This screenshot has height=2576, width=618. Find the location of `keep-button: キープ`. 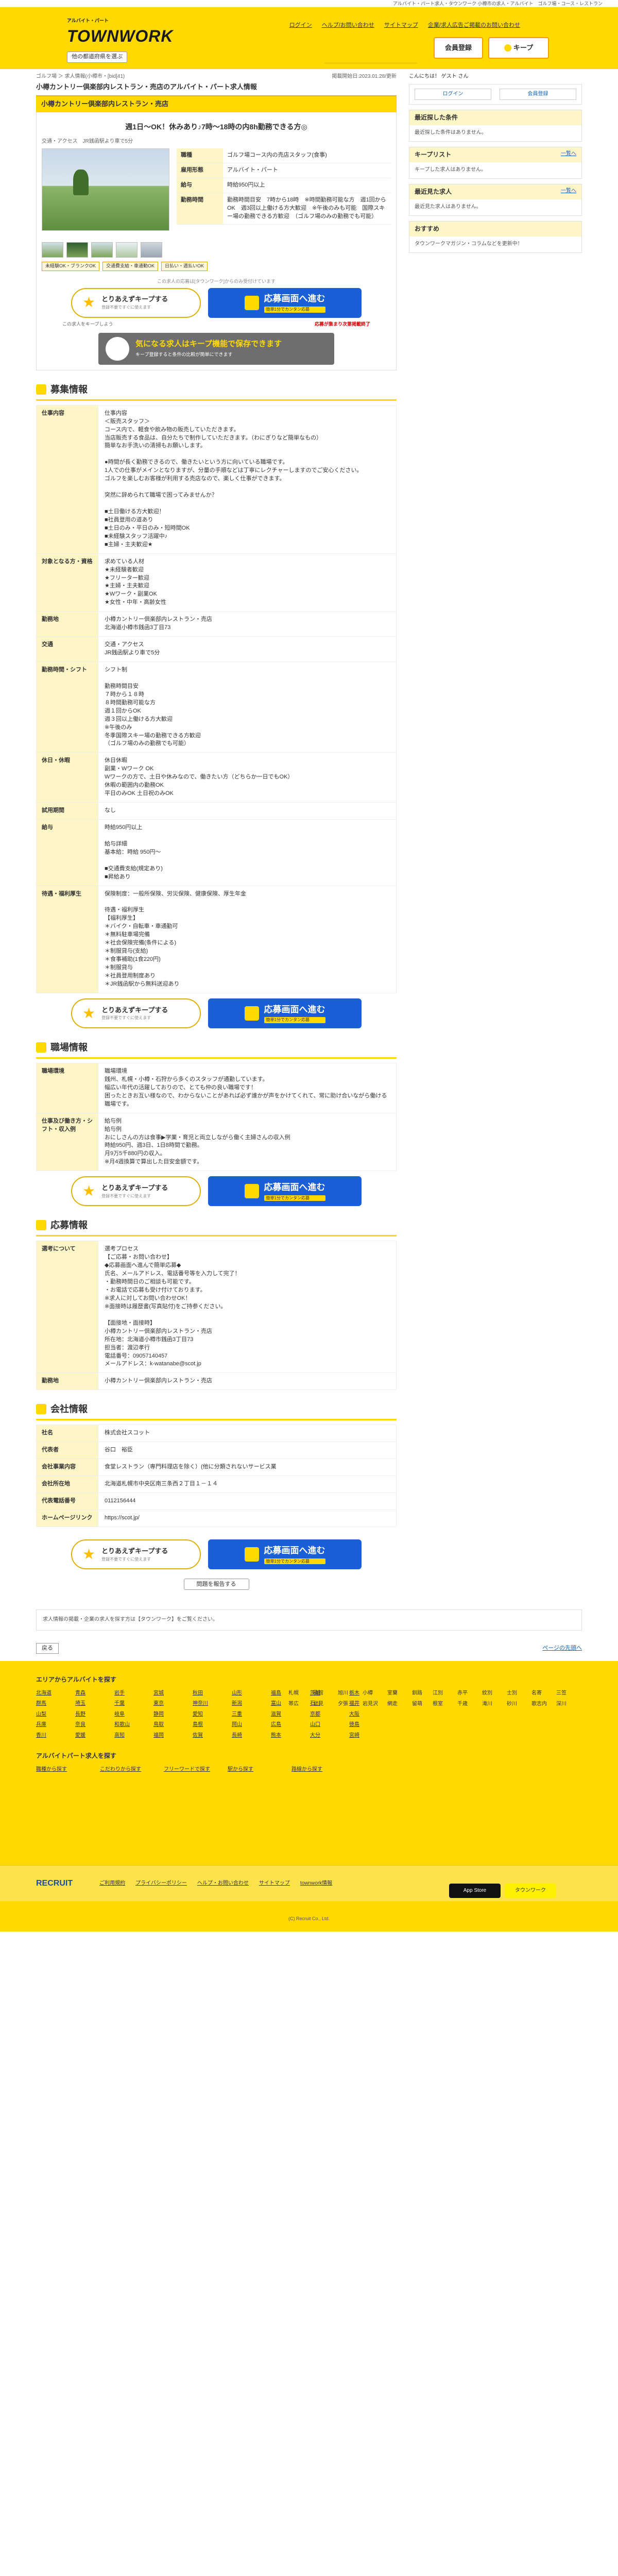

keep-button: キープ is located at coordinates (518, 48).